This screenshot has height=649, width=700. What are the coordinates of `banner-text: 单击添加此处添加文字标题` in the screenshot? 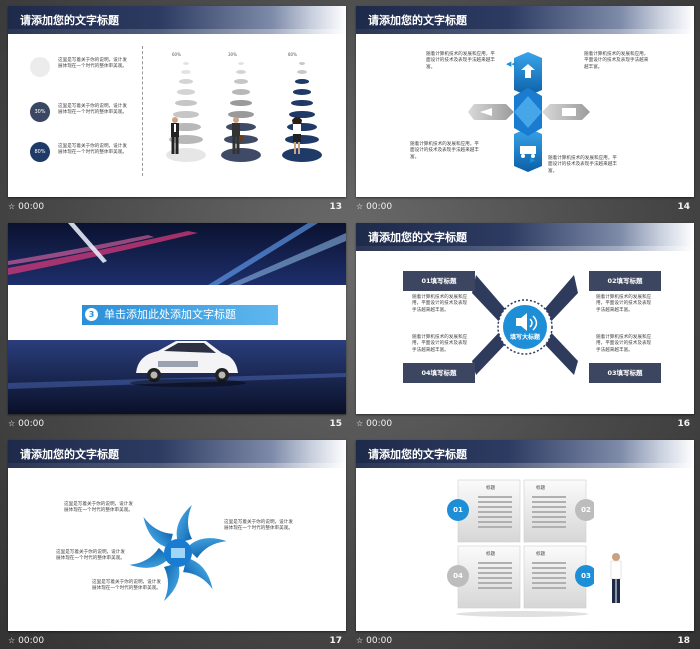 It's located at (170, 314).